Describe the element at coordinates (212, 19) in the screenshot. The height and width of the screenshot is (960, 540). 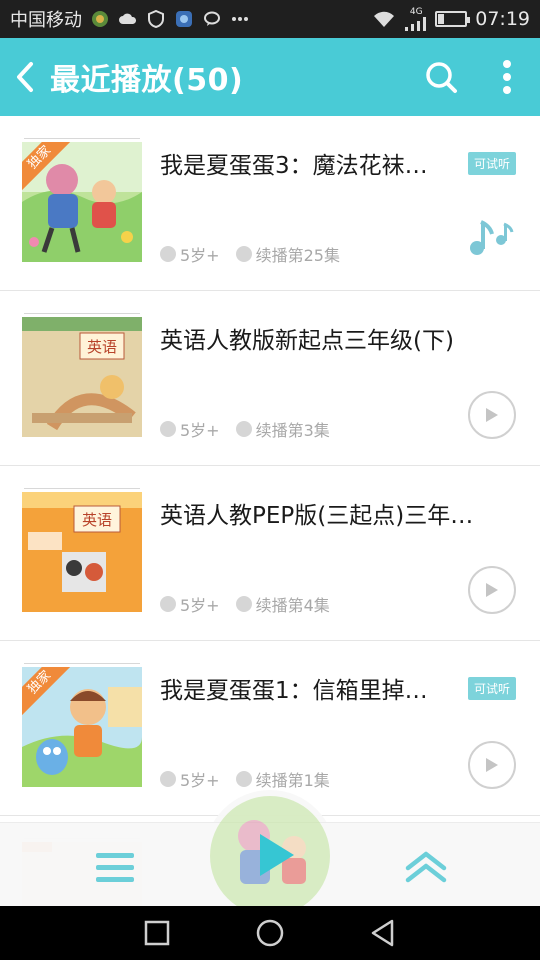
I see `chat-icon` at that location.